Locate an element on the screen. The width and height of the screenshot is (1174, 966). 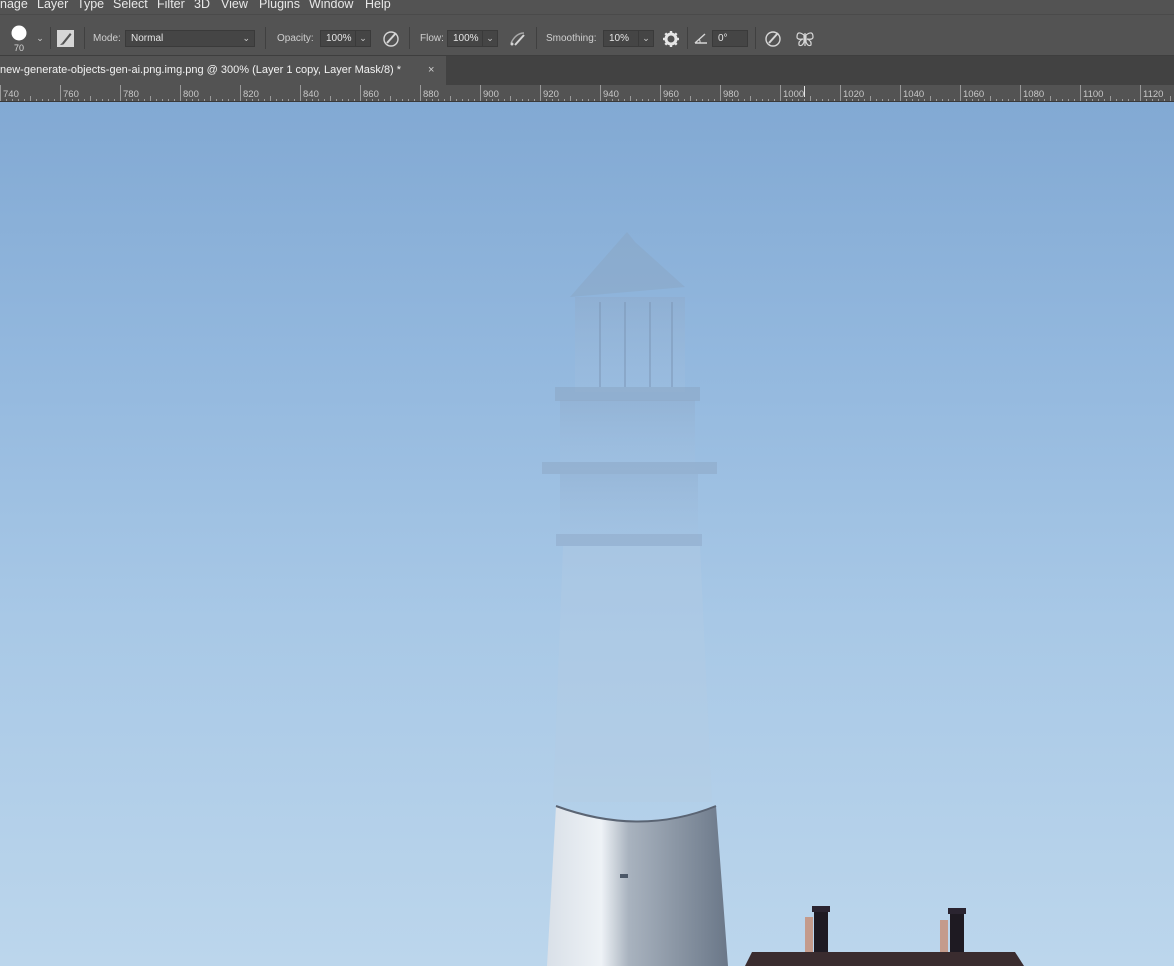
smoothing-label: Smoothing: is located at coordinates (571, 38).